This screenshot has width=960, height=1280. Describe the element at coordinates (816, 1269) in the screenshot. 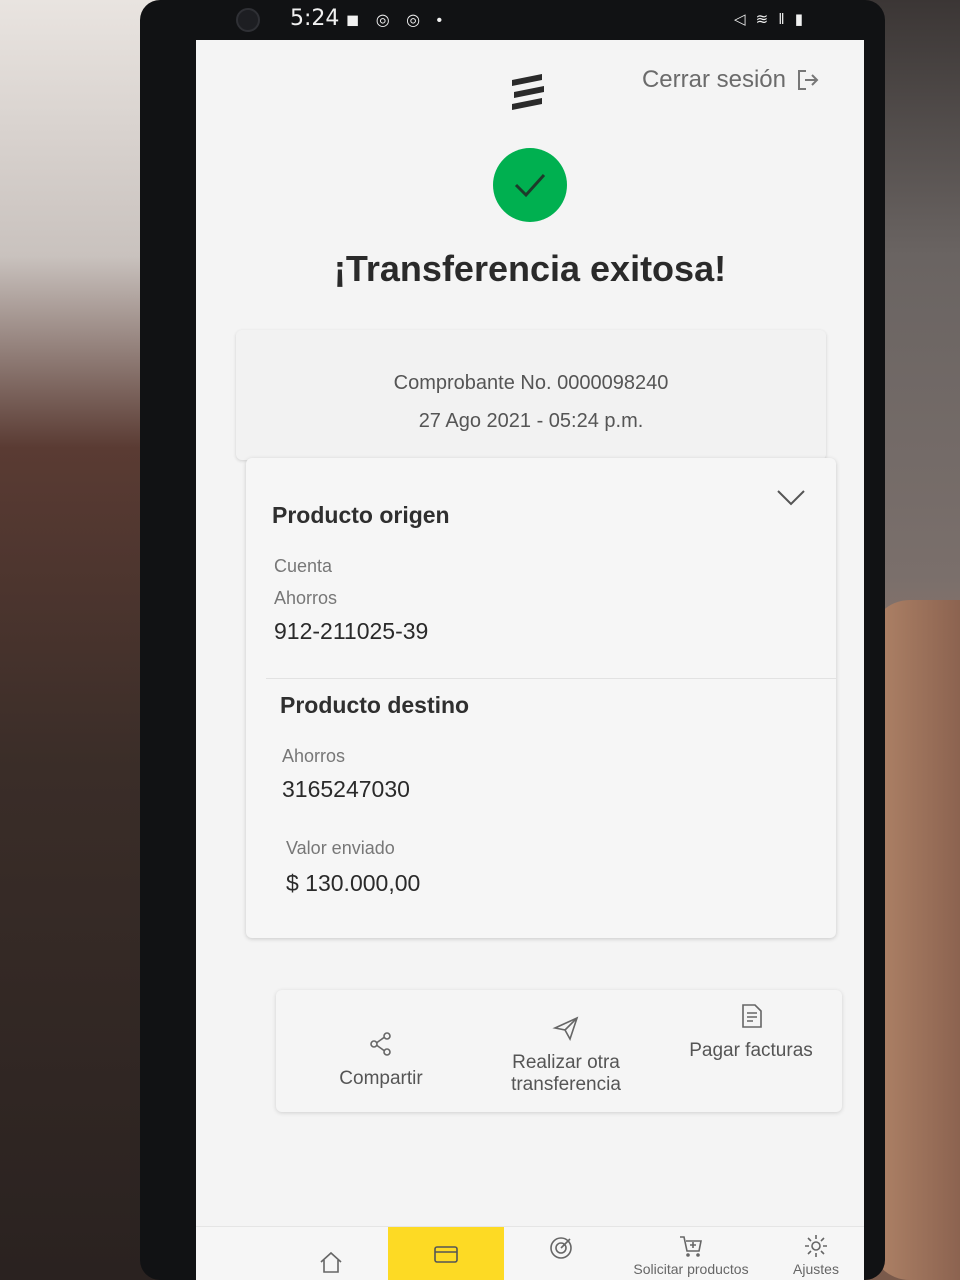

I see `nav-settings-label: Ajustes` at that location.